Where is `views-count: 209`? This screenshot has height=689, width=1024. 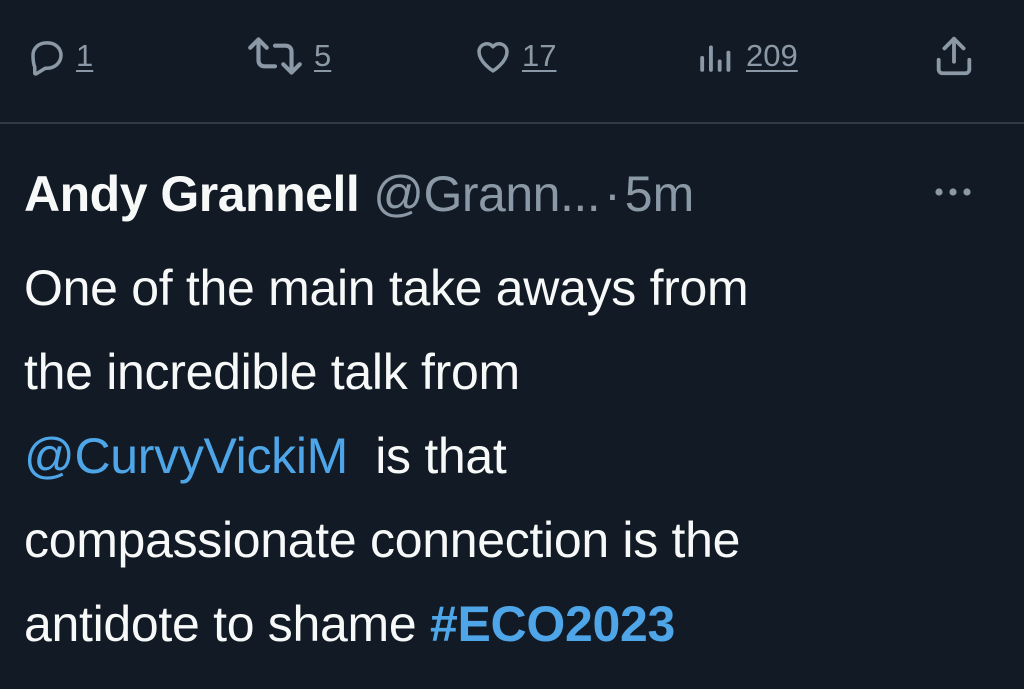
views-count: 209 is located at coordinates (772, 56).